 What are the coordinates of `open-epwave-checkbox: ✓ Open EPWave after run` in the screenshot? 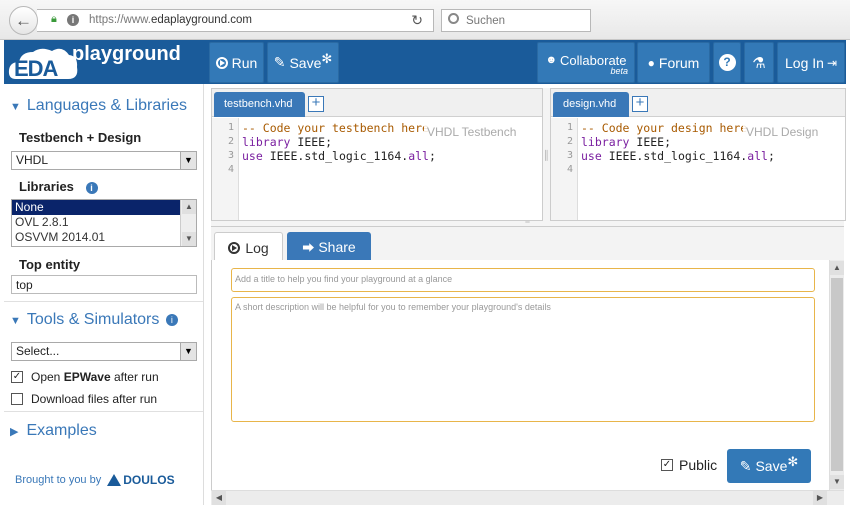 It's located at (85, 377).